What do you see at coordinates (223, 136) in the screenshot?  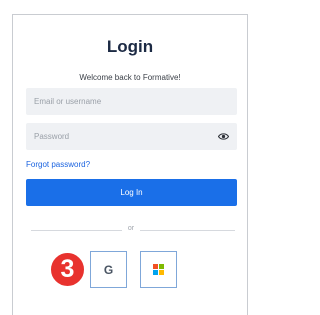 I see `eye-icon` at bounding box center [223, 136].